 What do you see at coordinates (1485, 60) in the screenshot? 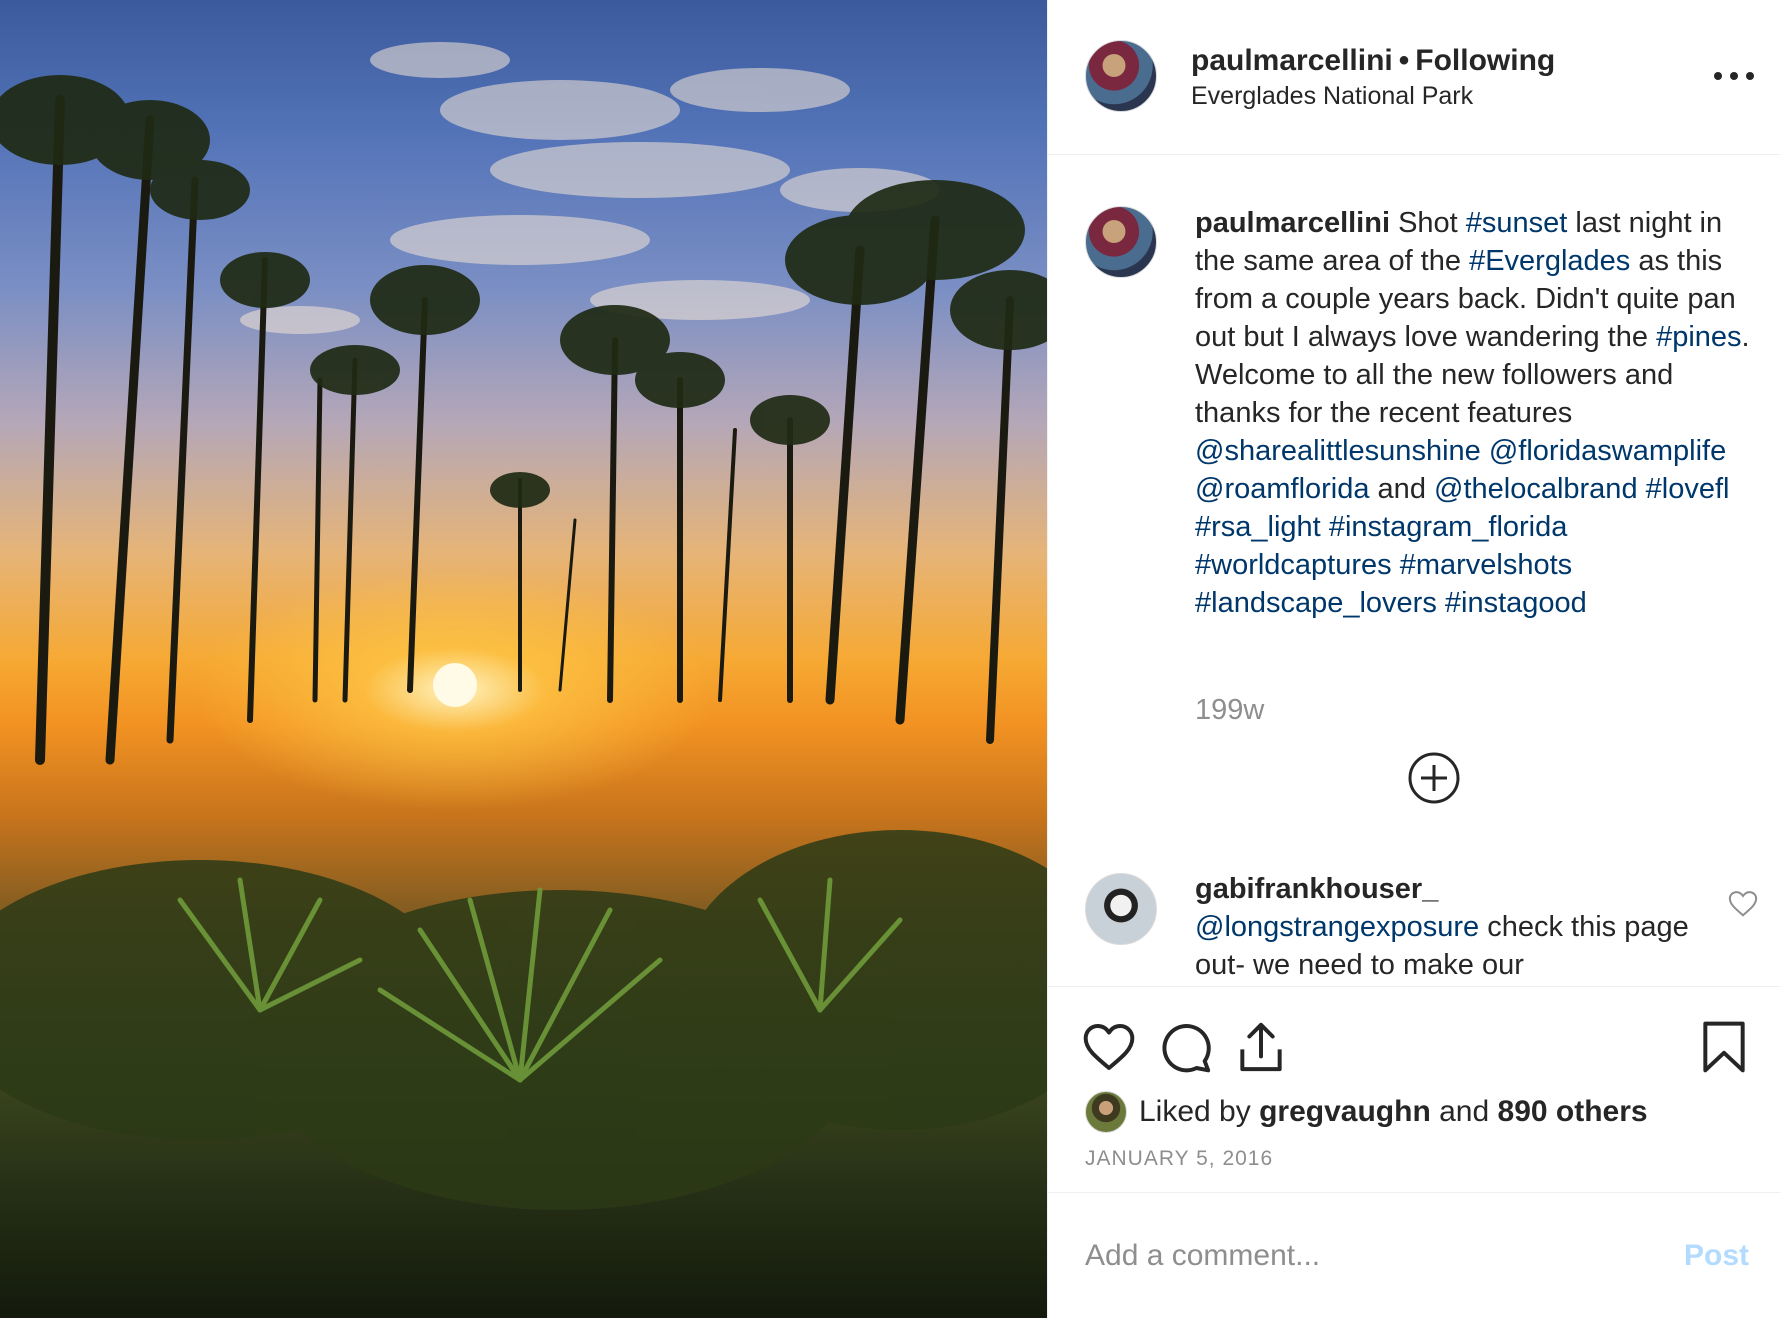
I see `following-button: Following` at bounding box center [1485, 60].